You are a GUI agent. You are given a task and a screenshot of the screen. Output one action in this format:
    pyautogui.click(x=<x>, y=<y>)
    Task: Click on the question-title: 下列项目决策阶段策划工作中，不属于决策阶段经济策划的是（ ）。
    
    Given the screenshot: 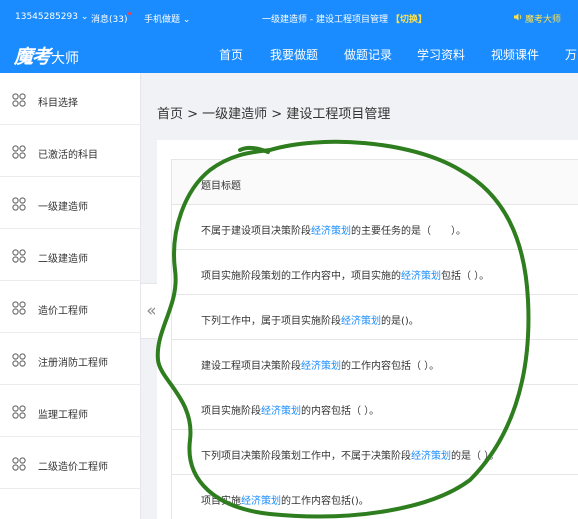 What is the action you would take?
    pyautogui.click(x=350, y=454)
    